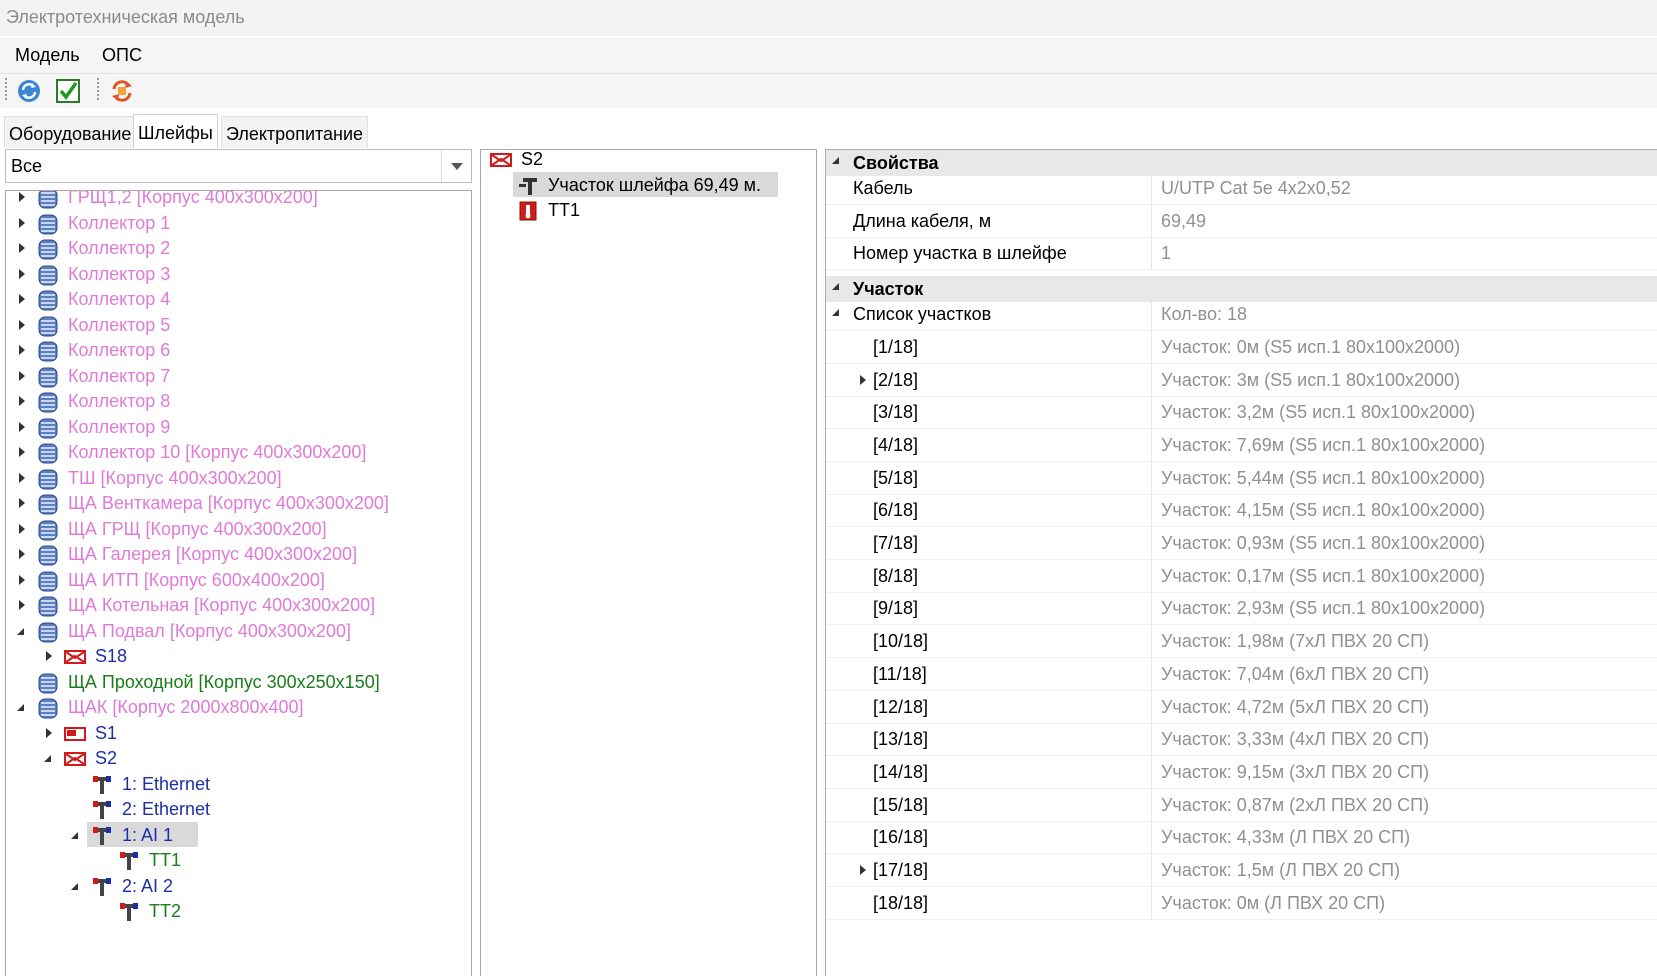  I want to click on equipment-tree-item: ГРЩ1,2 [Корпус 400x300x200], so click(238, 201).